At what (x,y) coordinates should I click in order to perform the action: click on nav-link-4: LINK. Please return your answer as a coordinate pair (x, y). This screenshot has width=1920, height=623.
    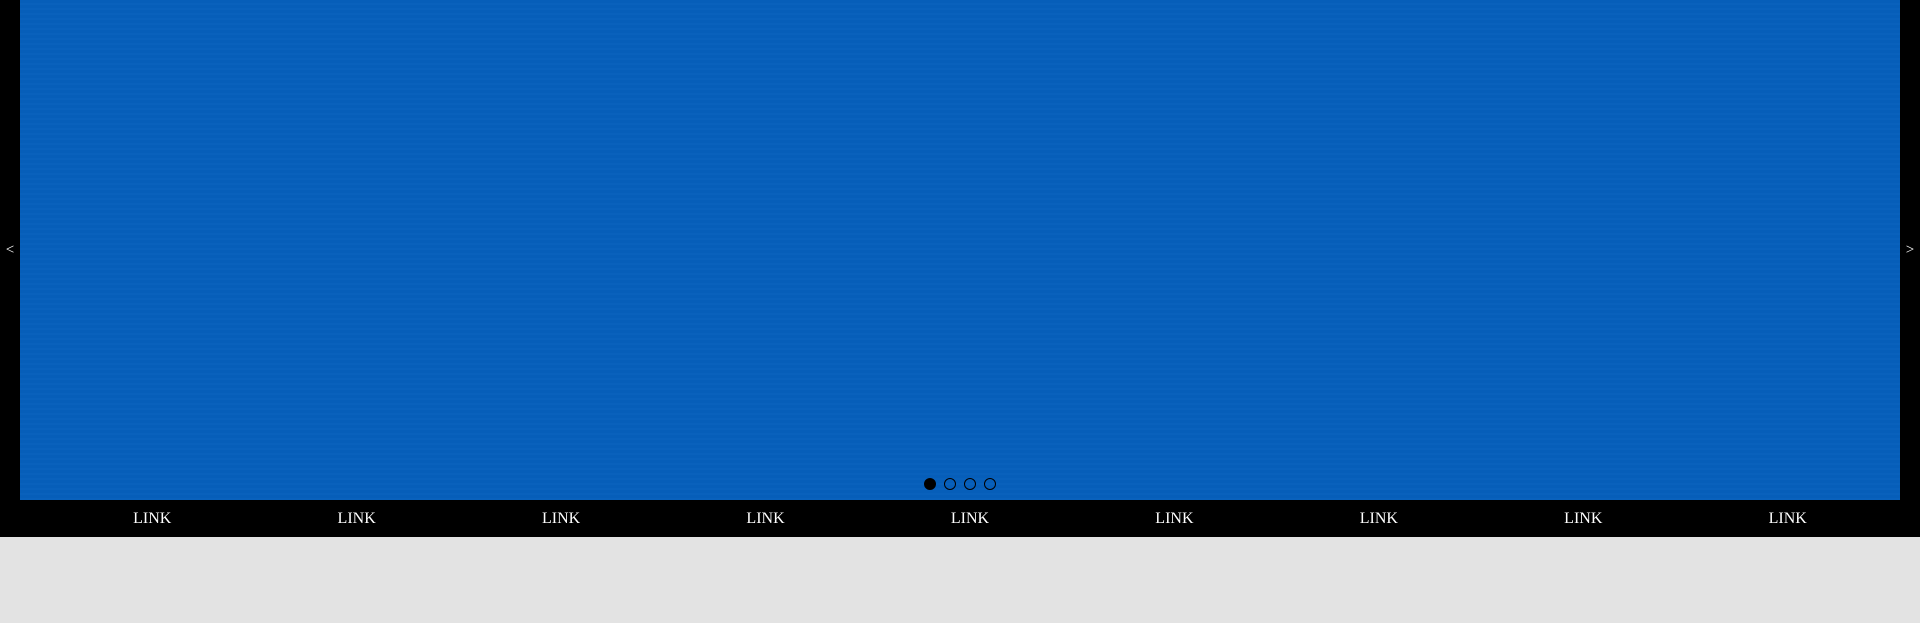
    Looking at the image, I should click on (765, 519).